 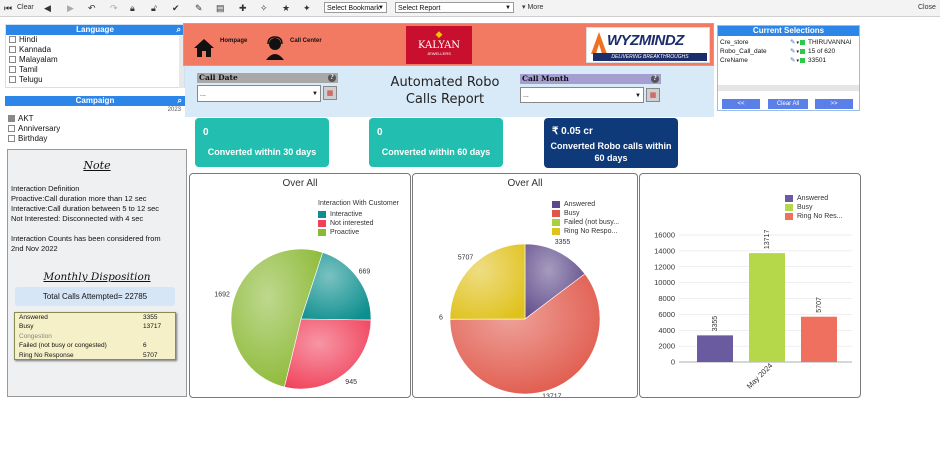 What do you see at coordinates (286, 8) in the screenshot?
I see `star-icon: ★` at bounding box center [286, 8].